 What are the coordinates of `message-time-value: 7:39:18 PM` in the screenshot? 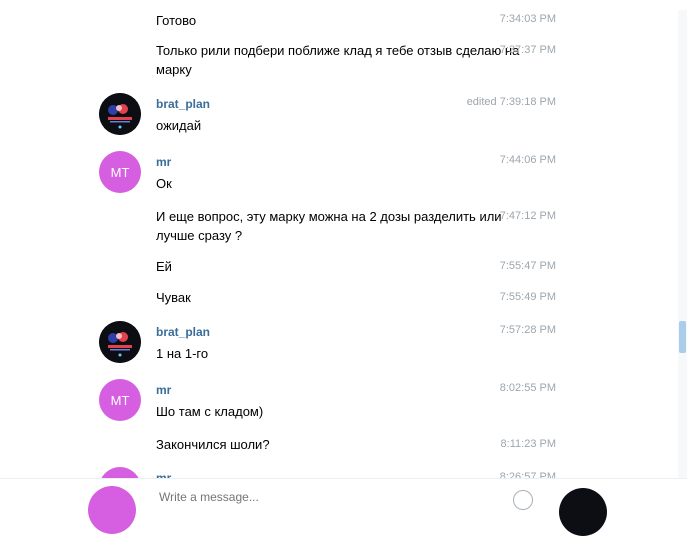 It's located at (527, 102).